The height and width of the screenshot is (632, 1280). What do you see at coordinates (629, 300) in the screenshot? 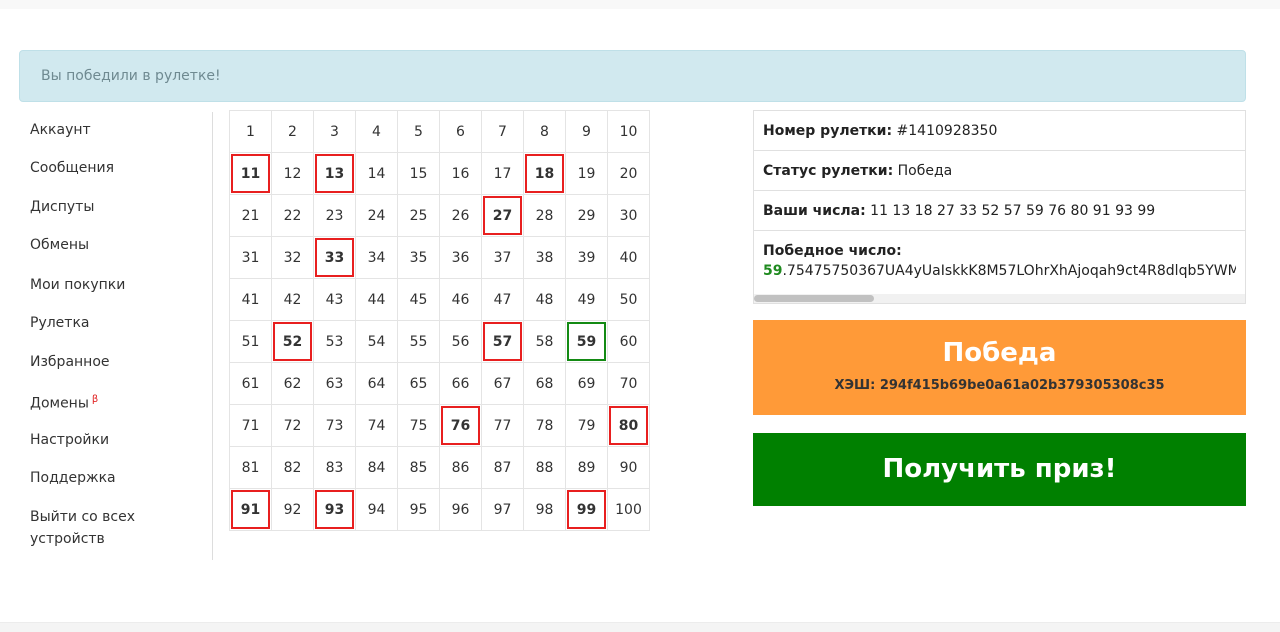
I see `roulette-cell-50: 50` at bounding box center [629, 300].